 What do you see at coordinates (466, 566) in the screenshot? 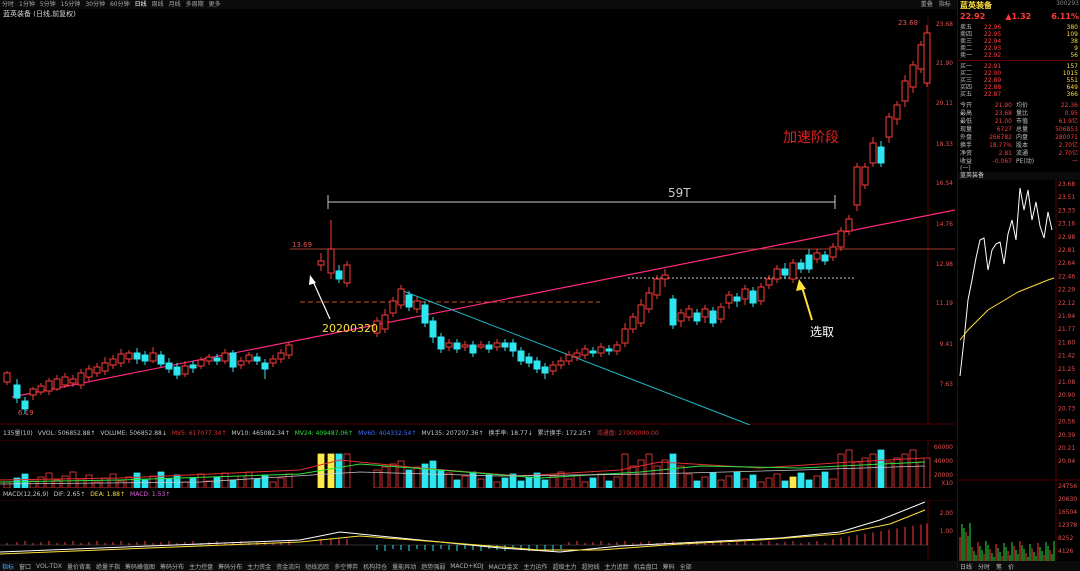
I see `indicator-tab: MACD+KDJ` at bounding box center [466, 566].